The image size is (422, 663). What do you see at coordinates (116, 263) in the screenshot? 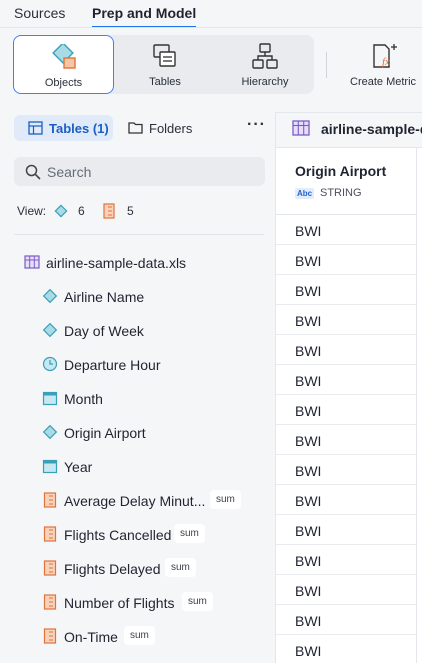
I see `tree-table-name: airline-sample-data.xls` at bounding box center [116, 263].